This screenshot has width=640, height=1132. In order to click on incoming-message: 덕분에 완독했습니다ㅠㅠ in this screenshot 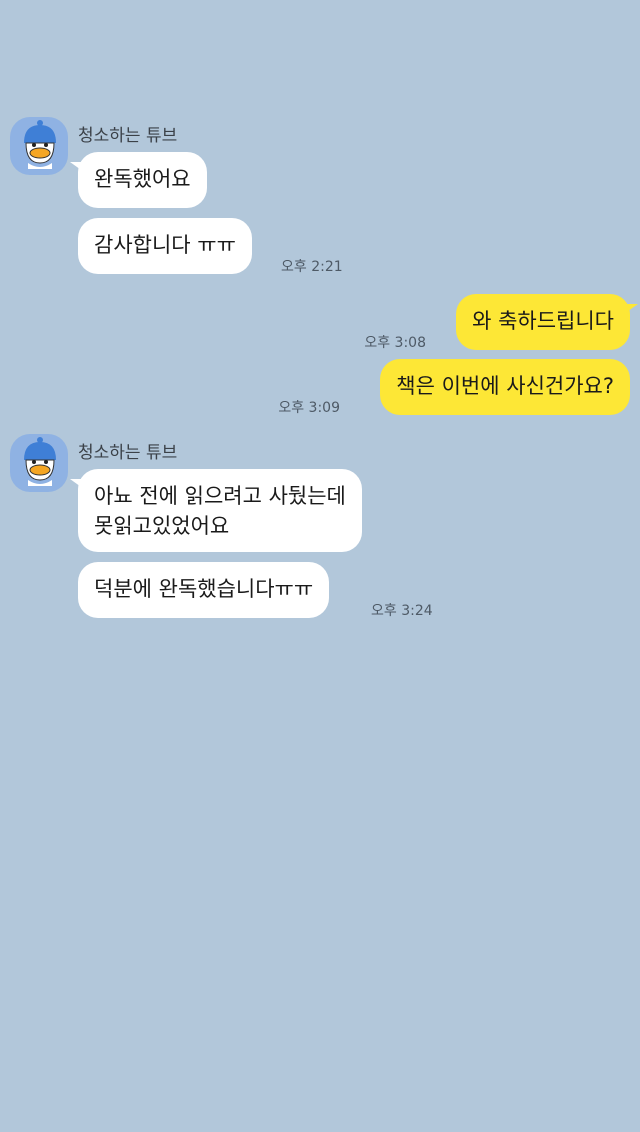, I will do `click(204, 590)`.